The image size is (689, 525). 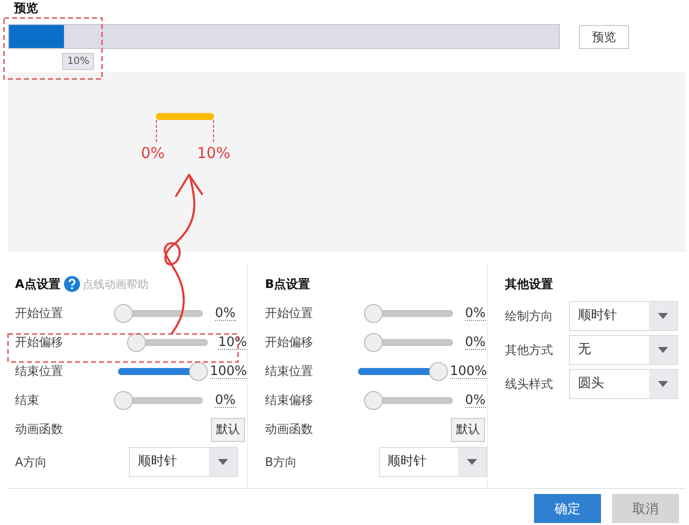 What do you see at coordinates (623, 350) in the screenshot?
I see `dropdown-select: 无` at bounding box center [623, 350].